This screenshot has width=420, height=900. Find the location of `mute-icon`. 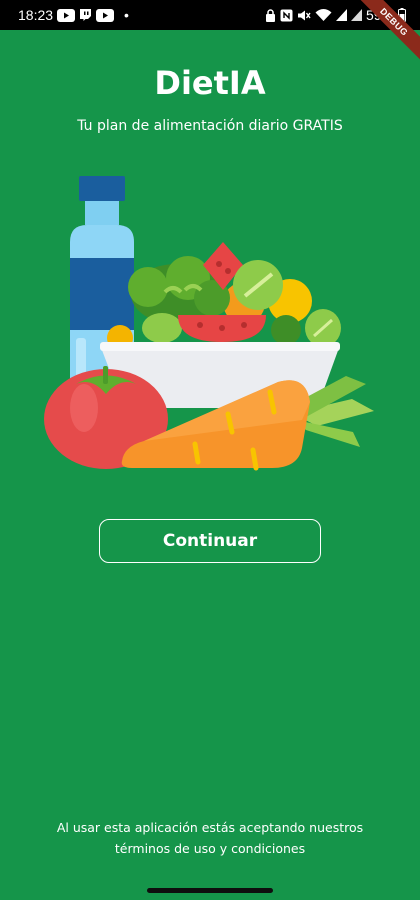

mute-icon is located at coordinates (304, 15).